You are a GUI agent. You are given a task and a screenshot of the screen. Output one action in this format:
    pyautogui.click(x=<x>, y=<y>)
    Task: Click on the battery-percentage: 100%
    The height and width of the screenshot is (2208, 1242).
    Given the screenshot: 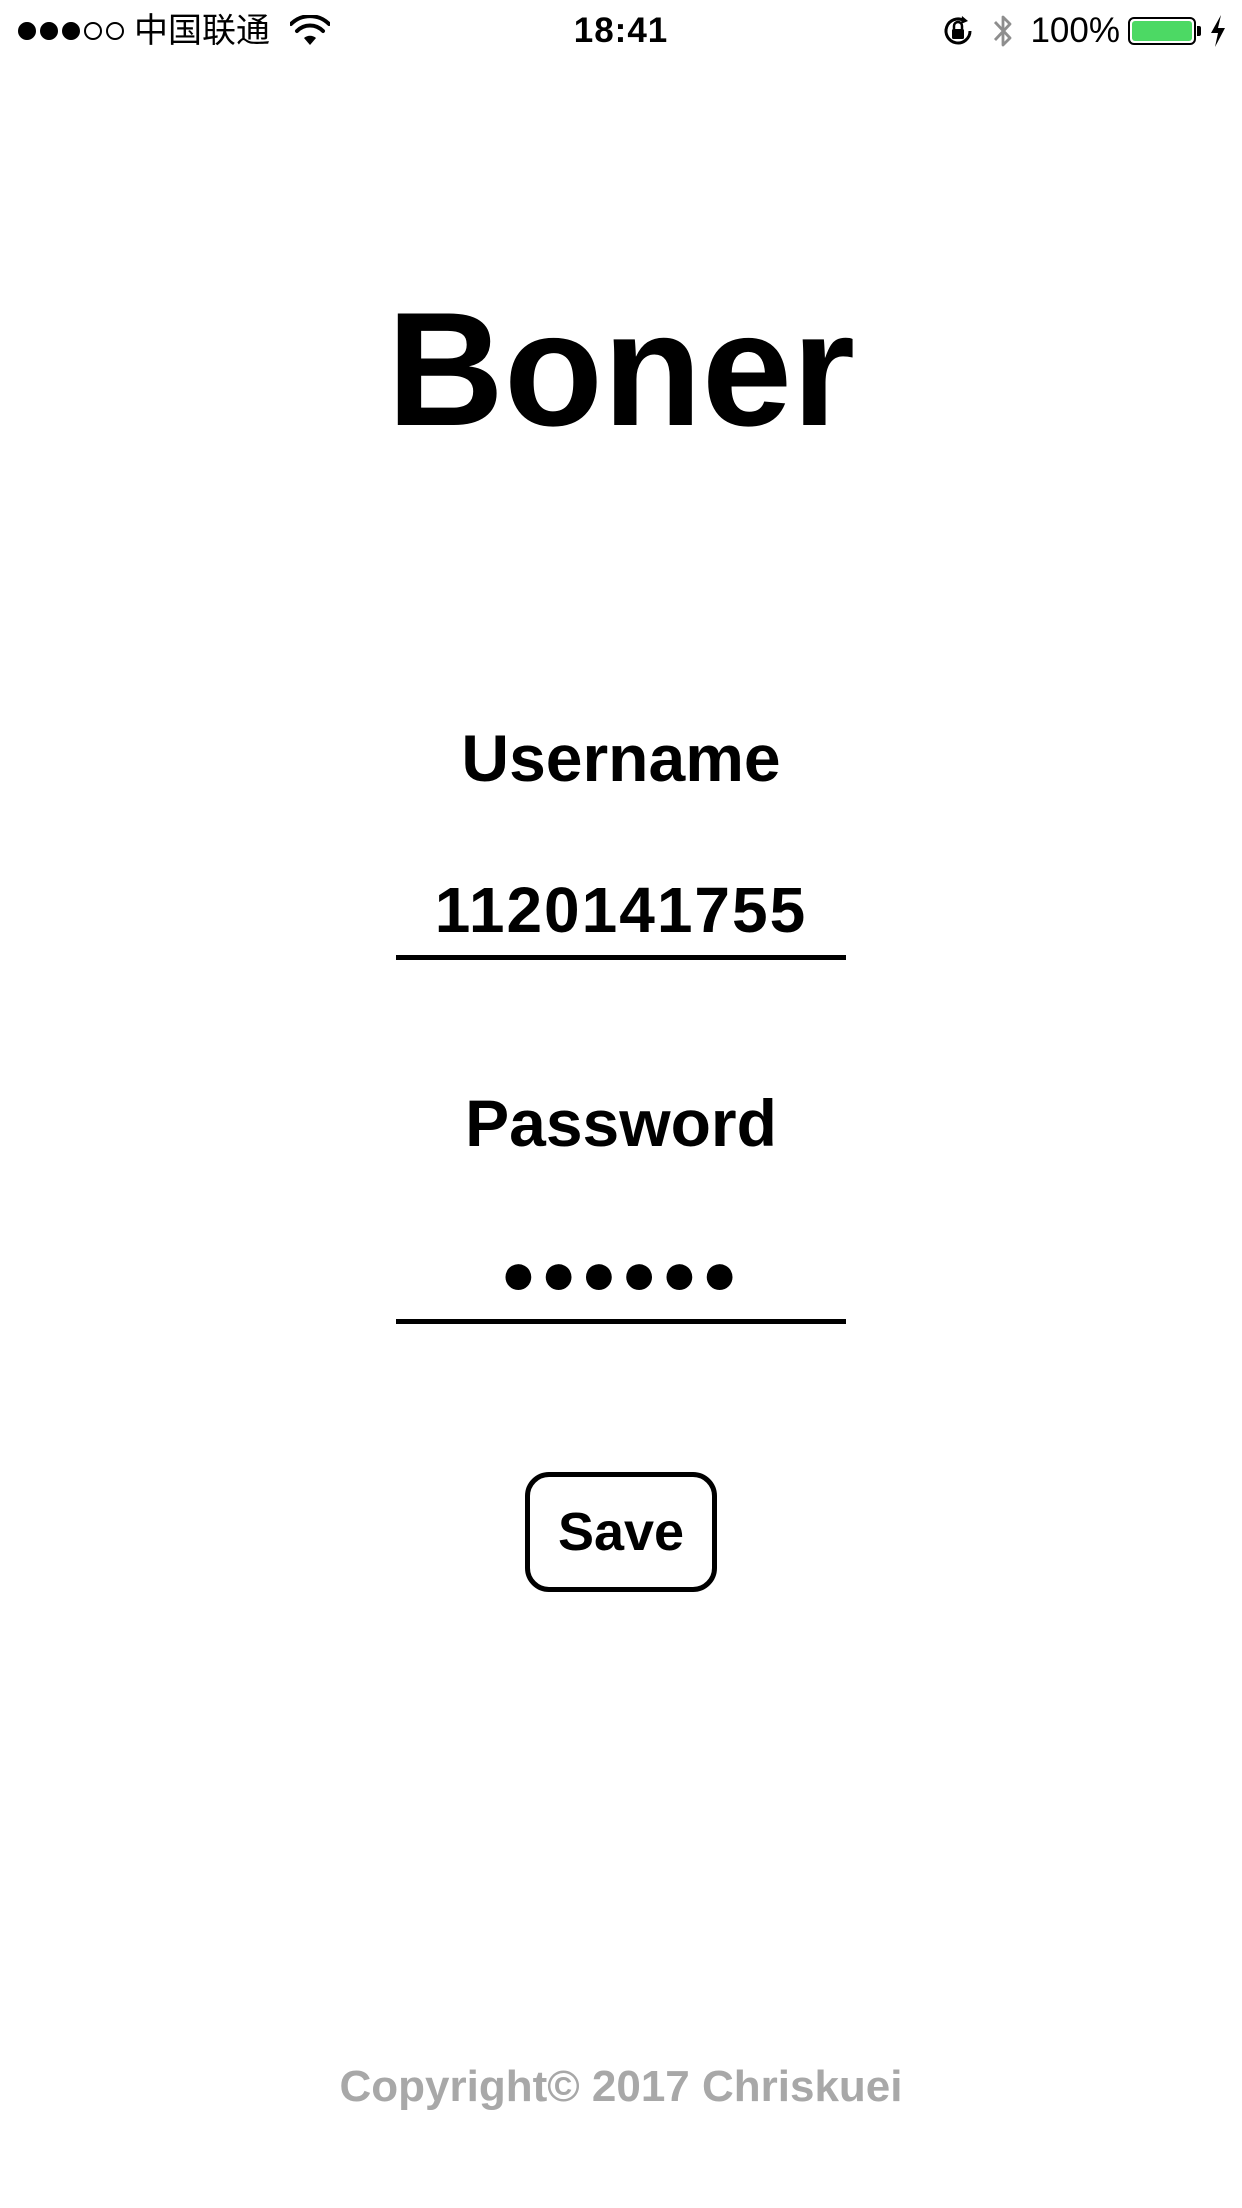 What is the action you would take?
    pyautogui.click(x=1075, y=30)
    